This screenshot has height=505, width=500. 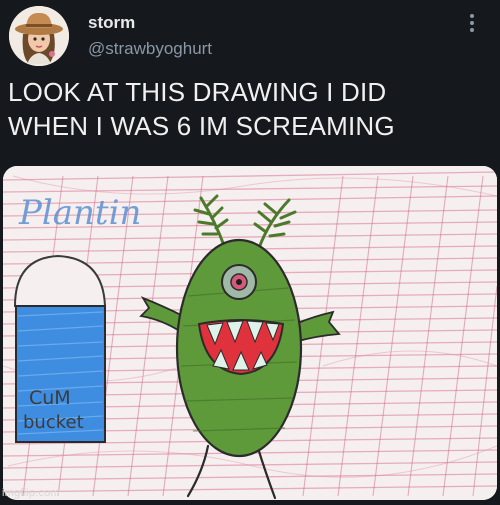 What do you see at coordinates (150, 49) in the screenshot?
I see `user-handle: @strawbyoghurt` at bounding box center [150, 49].